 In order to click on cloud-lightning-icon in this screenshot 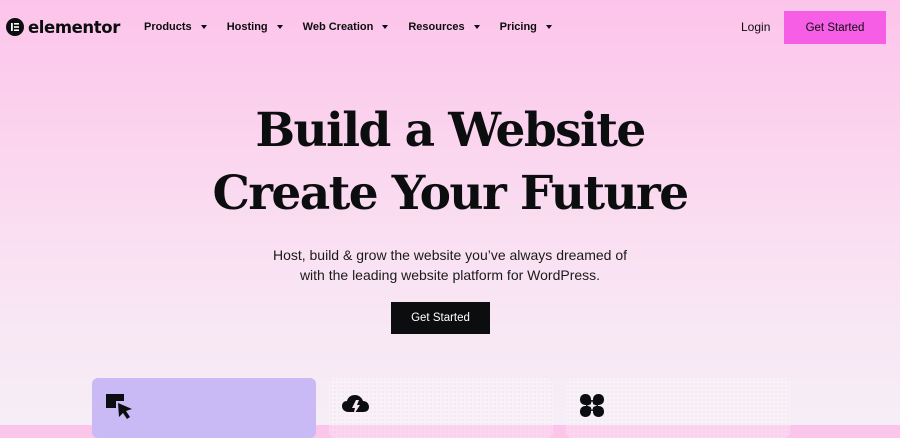, I will do `click(356, 406)`.